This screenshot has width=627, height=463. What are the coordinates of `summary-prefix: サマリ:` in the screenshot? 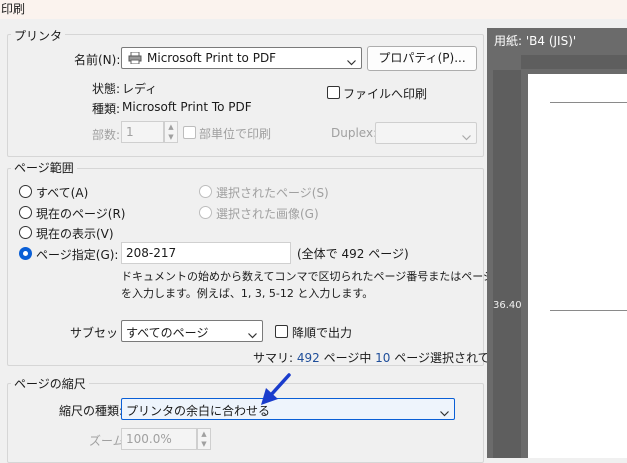 It's located at (275, 358).